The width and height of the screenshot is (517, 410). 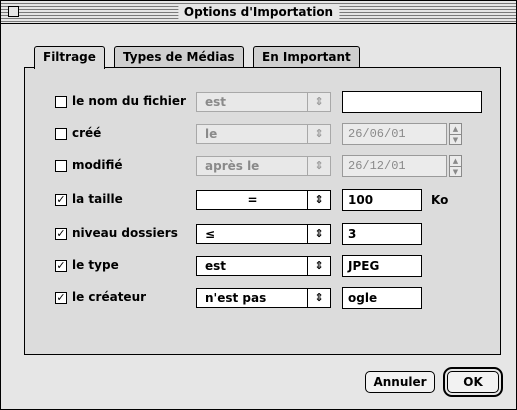 I want to click on filter-label-cree: créé, so click(x=87, y=133).